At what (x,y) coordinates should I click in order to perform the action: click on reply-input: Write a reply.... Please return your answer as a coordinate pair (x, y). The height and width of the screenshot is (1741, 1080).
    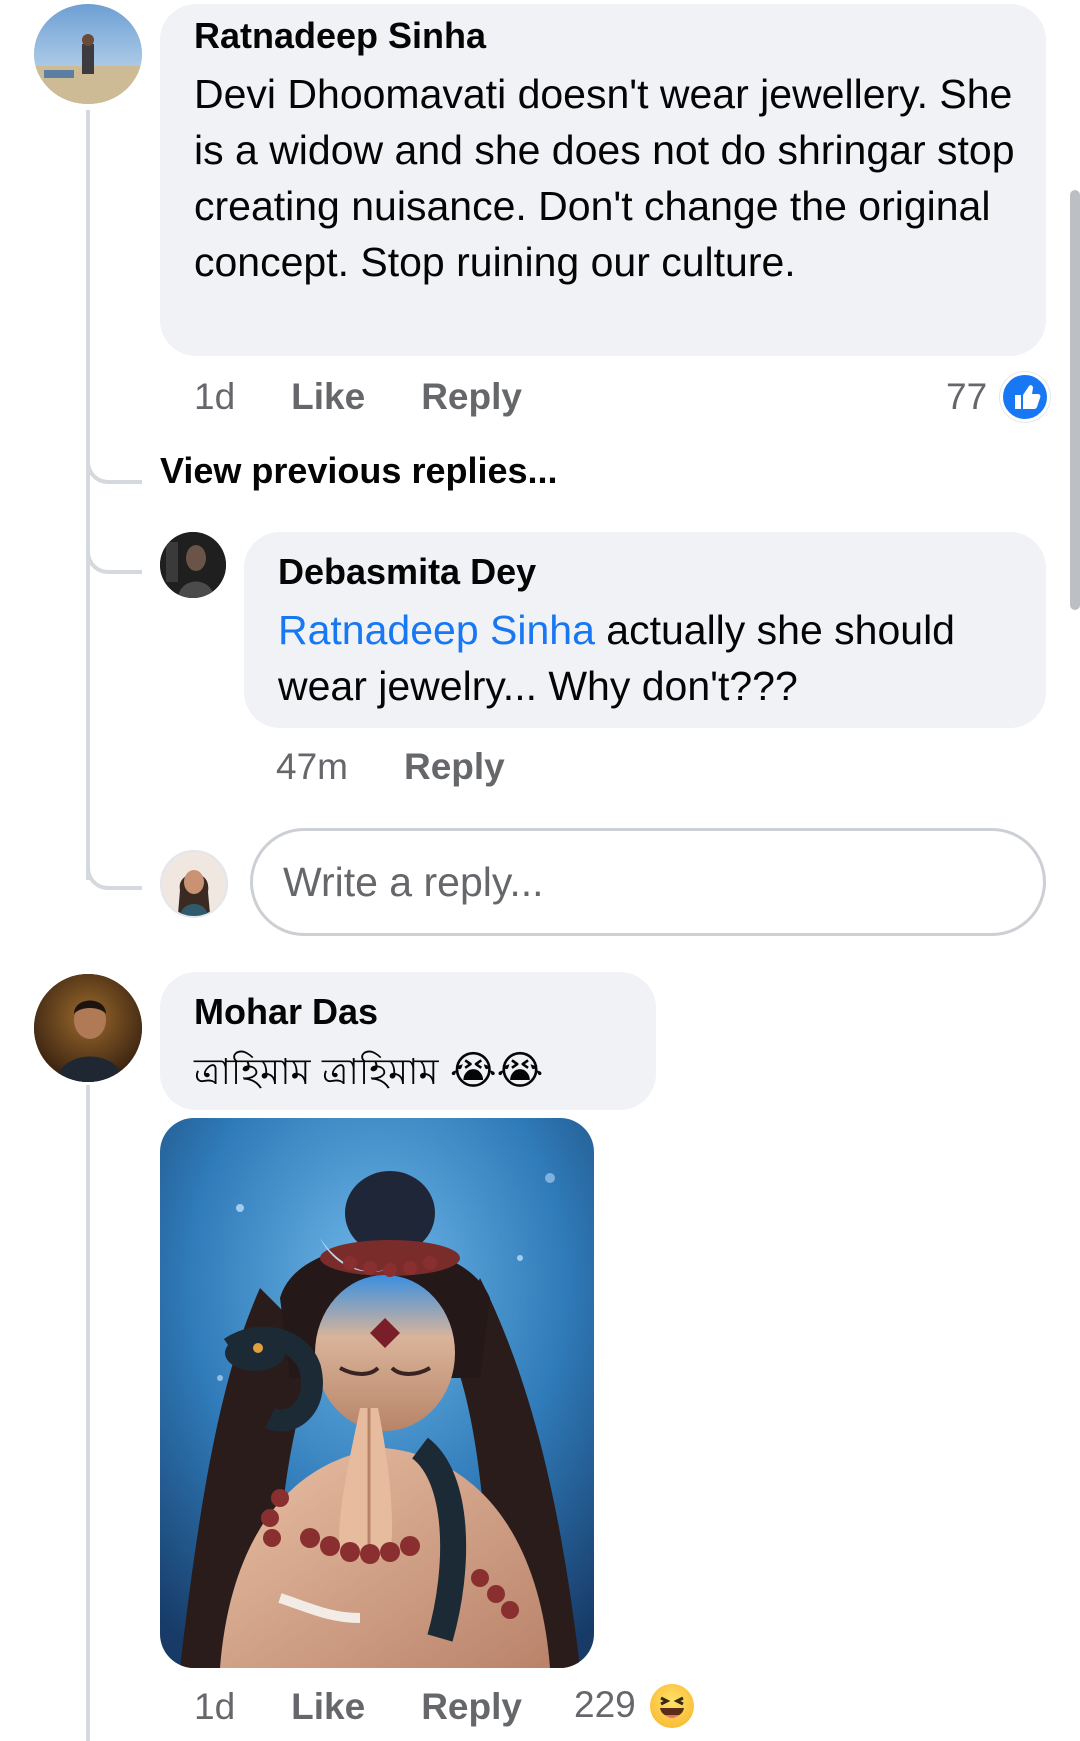
    Looking at the image, I should click on (648, 882).